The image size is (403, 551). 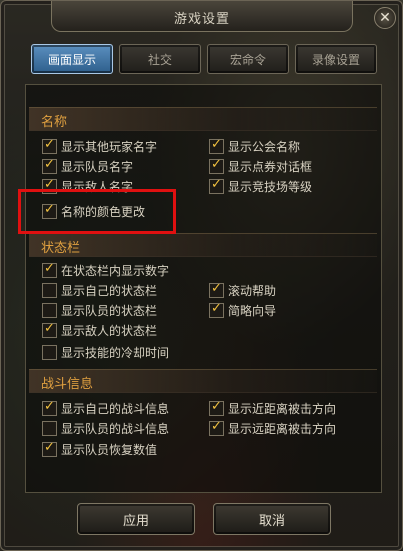 What do you see at coordinates (109, 450) in the screenshot?
I see `option-label: 显示队员恢复数值` at bounding box center [109, 450].